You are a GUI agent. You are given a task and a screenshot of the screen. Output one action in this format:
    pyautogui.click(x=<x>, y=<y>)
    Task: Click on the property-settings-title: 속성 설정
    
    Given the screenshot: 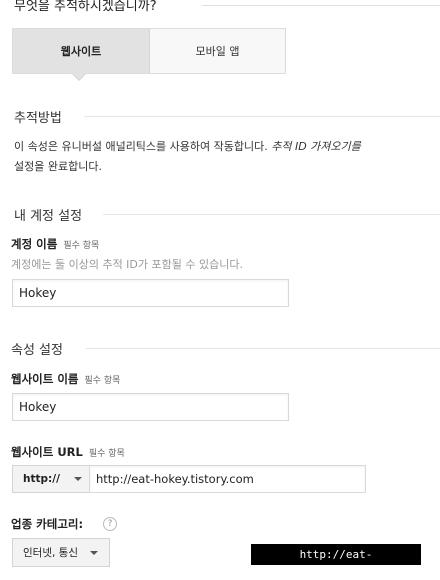 What is the action you would take?
    pyautogui.click(x=37, y=350)
    